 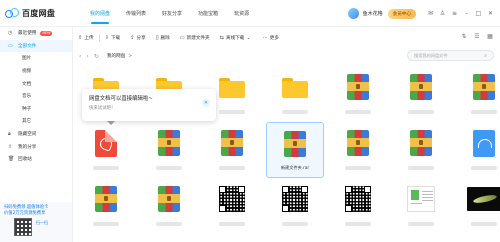 I want to click on folder-plus-icon: ▭, so click(x=182, y=38).